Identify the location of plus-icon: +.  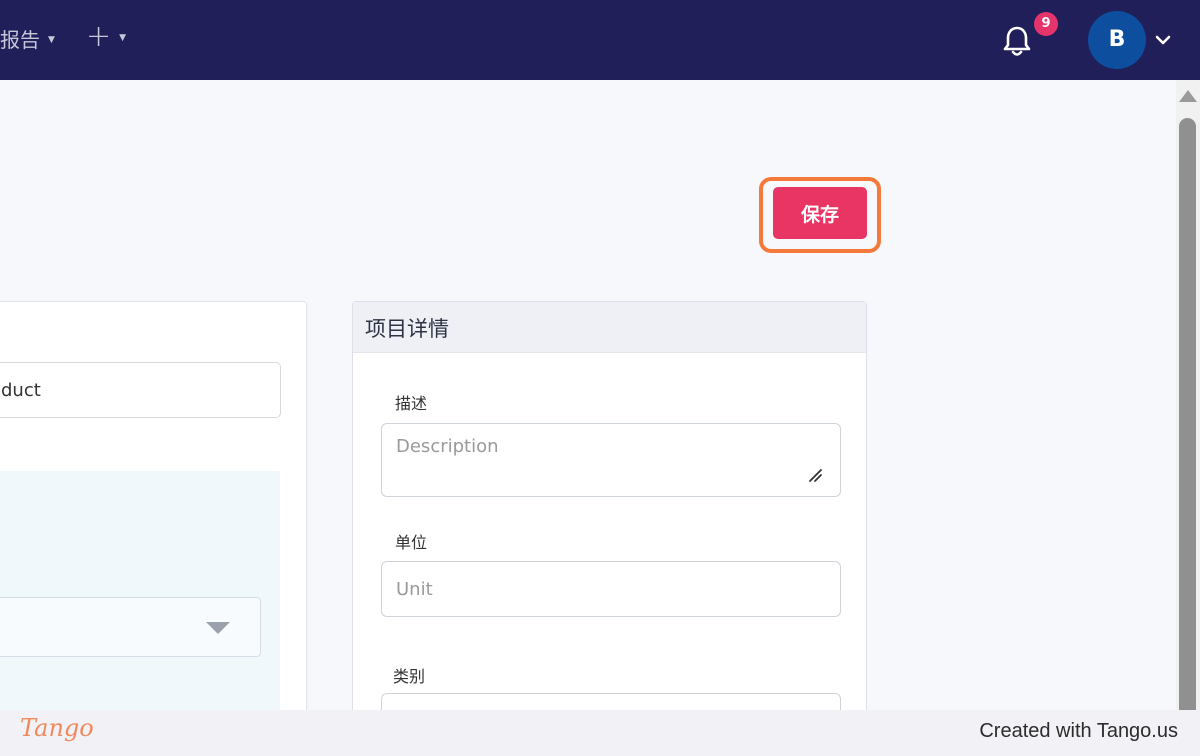
(99, 36).